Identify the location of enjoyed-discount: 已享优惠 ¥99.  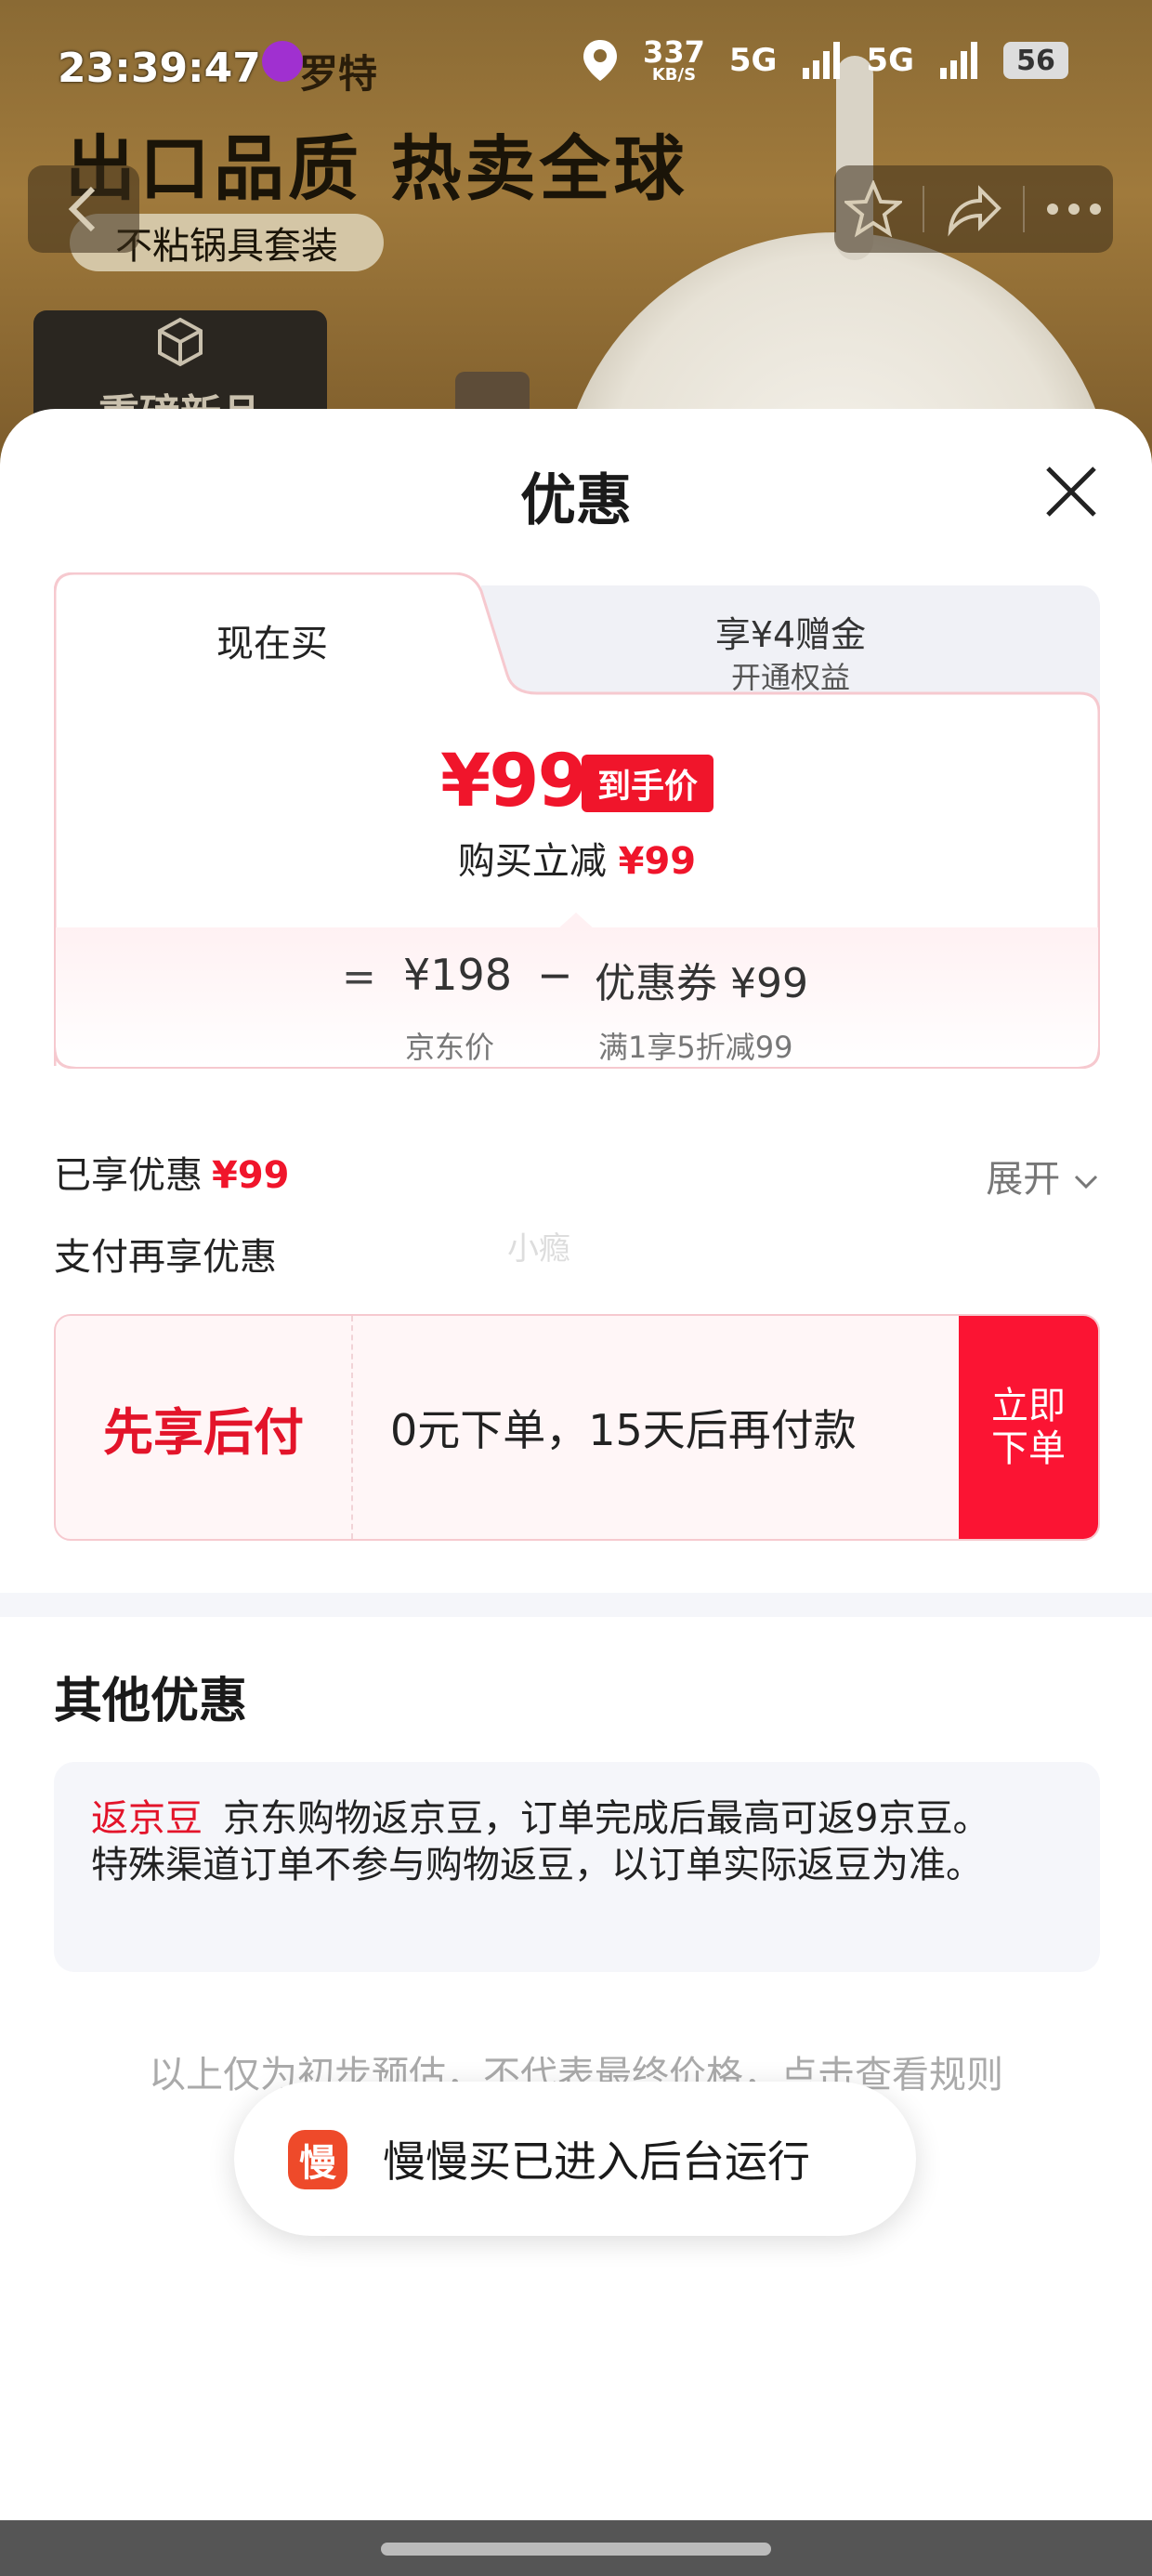
(172, 1172).